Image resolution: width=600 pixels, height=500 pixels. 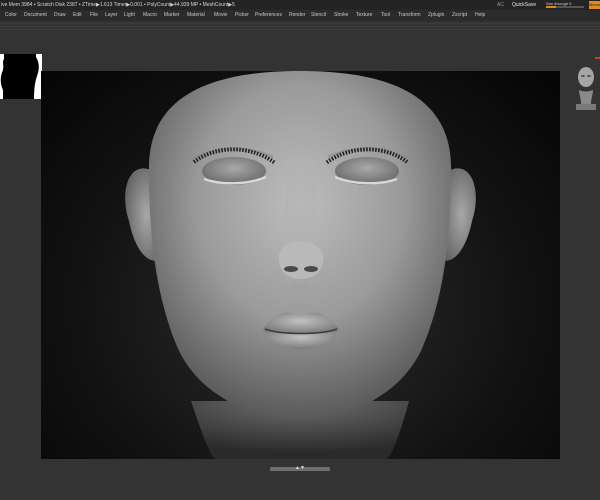 I want to click on menu-draw: Draw, so click(x=60, y=15).